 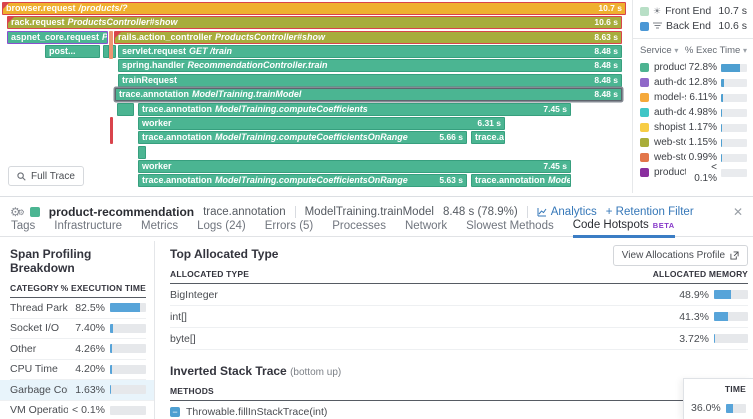 I want to click on breakdown-row: Socket I/O 7.40%, so click(x=78, y=329).